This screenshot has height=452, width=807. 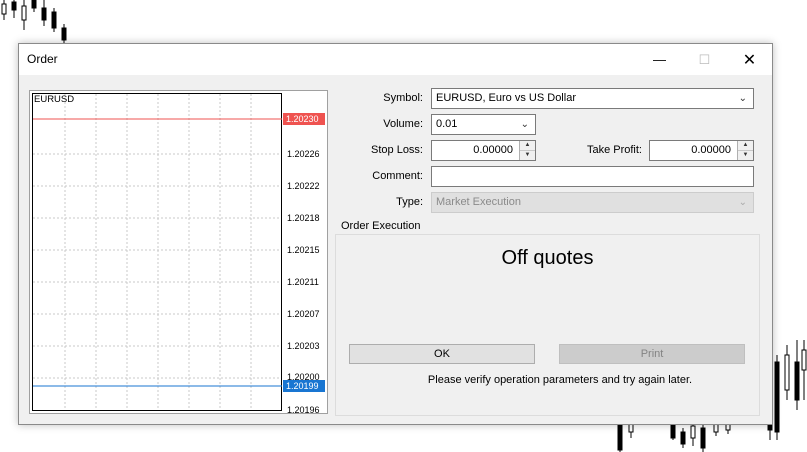 What do you see at coordinates (303, 218) in the screenshot?
I see `price-level: 1.20218` at bounding box center [303, 218].